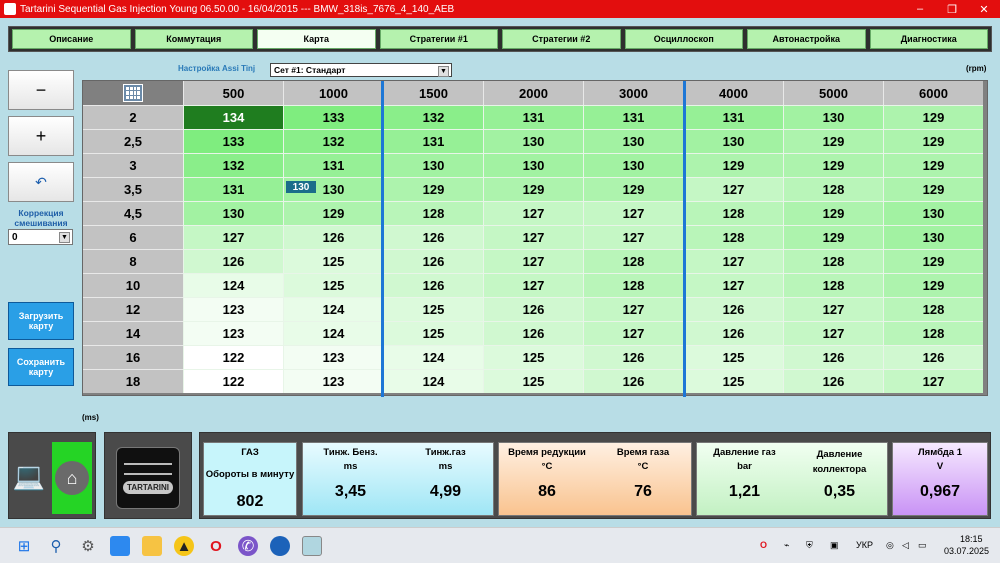 The width and height of the screenshot is (1000, 563). What do you see at coordinates (40, 237) in the screenshot?
I see `correction-select: 0 ▼` at bounding box center [40, 237].